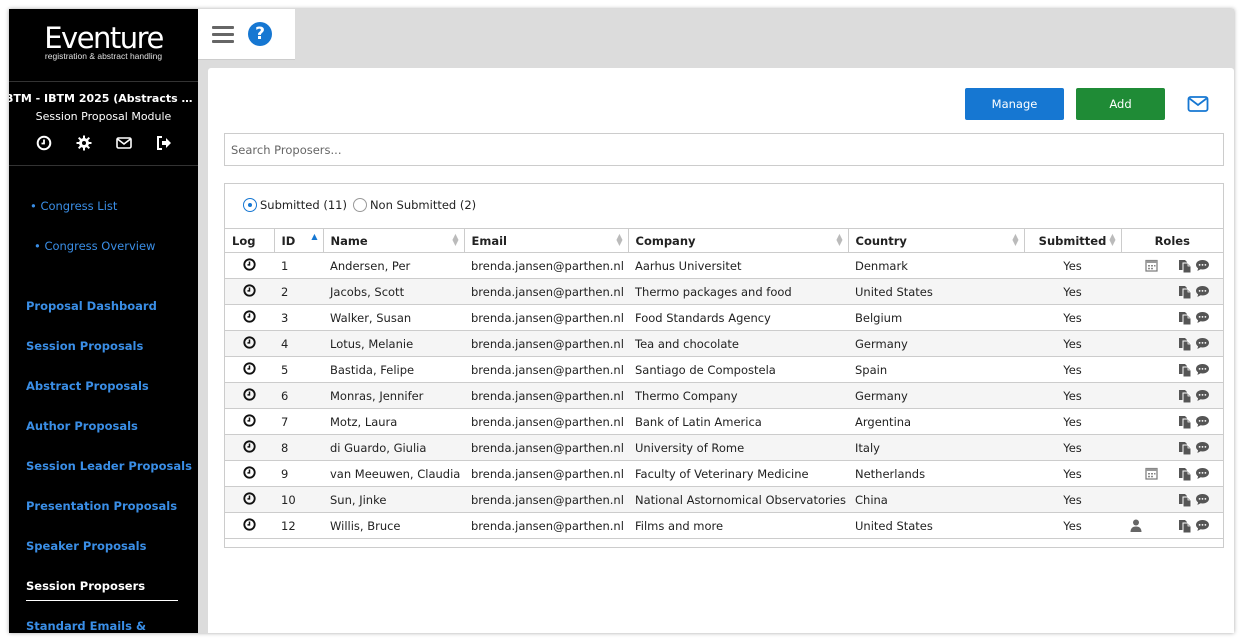  What do you see at coordinates (298, 317) in the screenshot?
I see `id-cell: 3` at bounding box center [298, 317].